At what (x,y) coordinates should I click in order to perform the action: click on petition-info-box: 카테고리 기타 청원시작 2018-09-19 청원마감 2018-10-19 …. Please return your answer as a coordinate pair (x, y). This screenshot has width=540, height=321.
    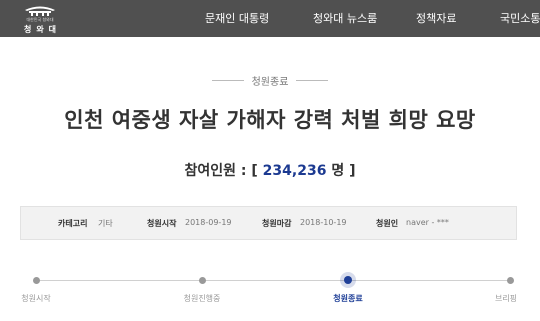
    Looking at the image, I should click on (268, 223).